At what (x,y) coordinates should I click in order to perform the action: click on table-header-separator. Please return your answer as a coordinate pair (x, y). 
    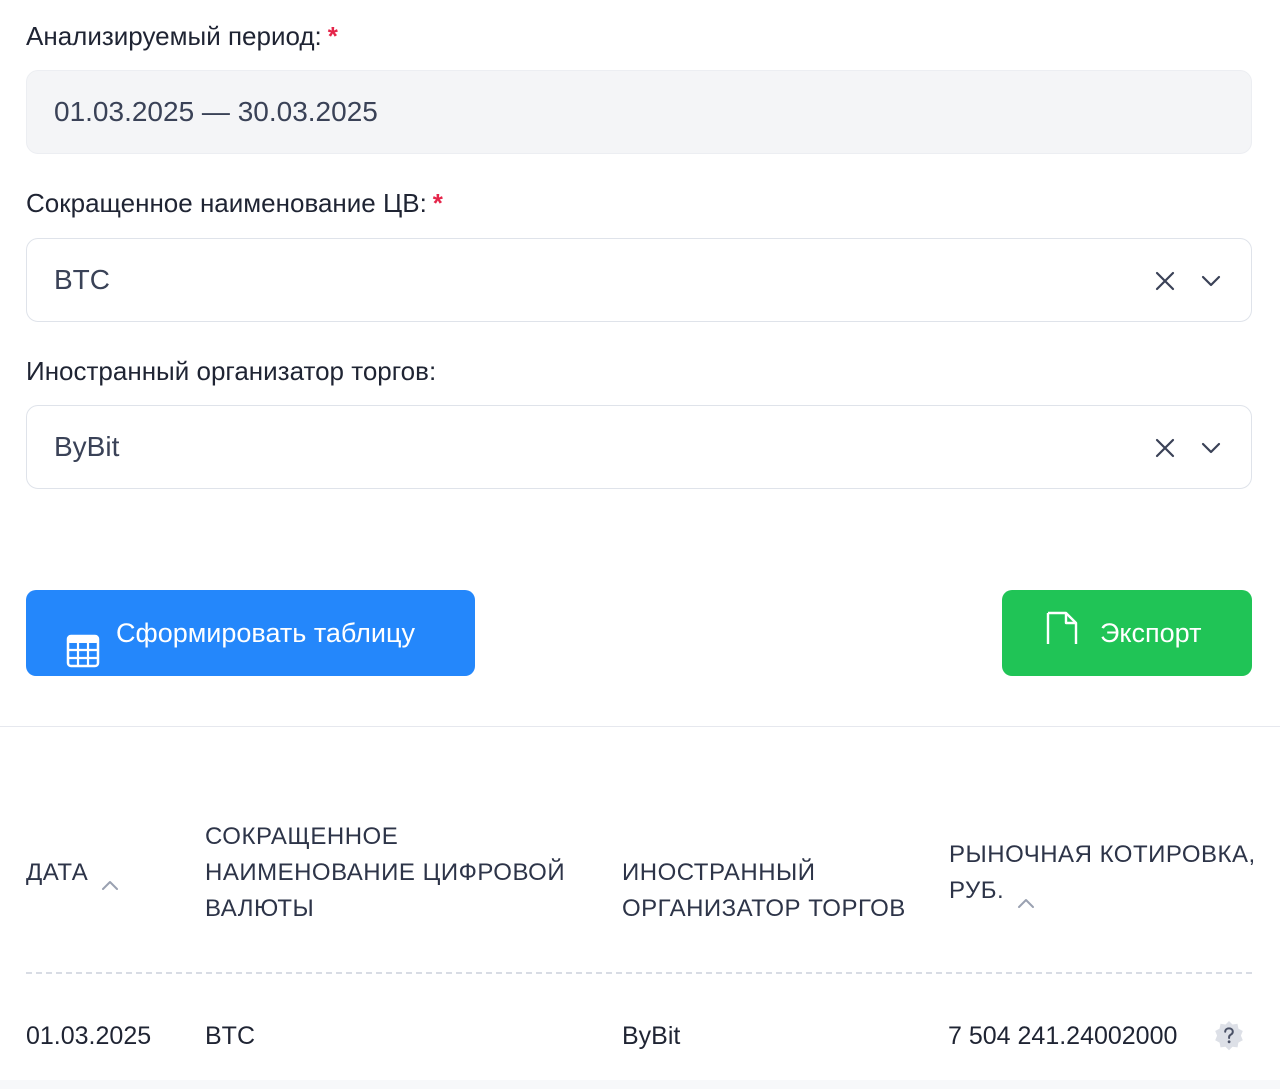
    Looking at the image, I should click on (639, 973).